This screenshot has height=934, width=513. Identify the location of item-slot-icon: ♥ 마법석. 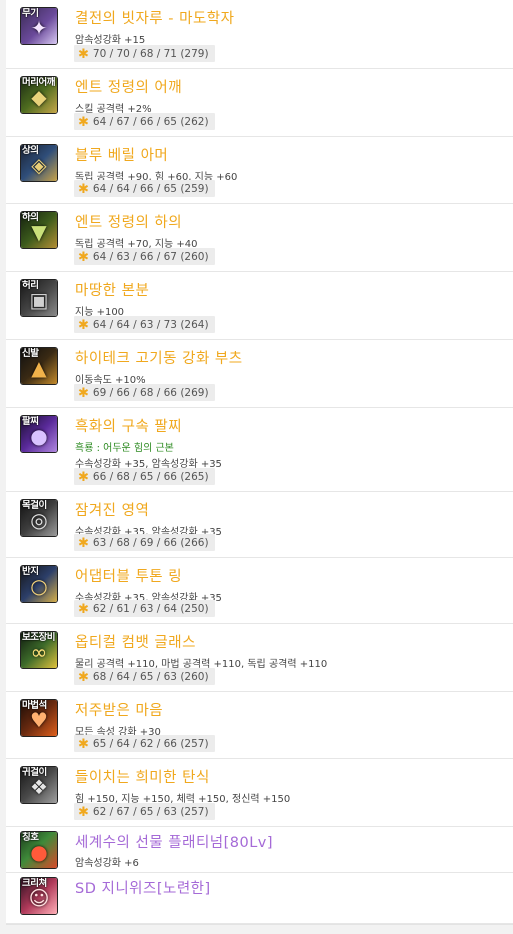
(39, 718).